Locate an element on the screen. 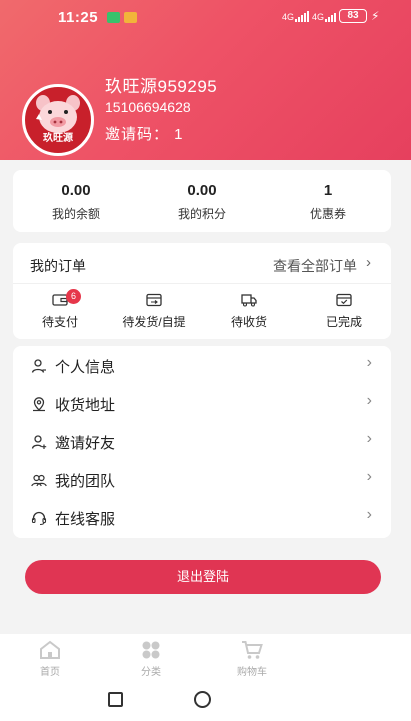  wechat-notification-icon is located at coordinates (113, 17).